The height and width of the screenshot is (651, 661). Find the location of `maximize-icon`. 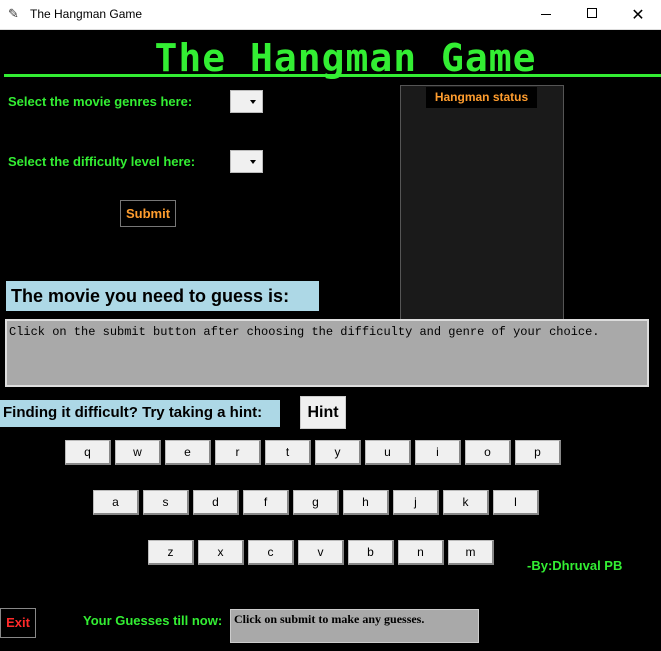

maximize-icon is located at coordinates (592, 13).